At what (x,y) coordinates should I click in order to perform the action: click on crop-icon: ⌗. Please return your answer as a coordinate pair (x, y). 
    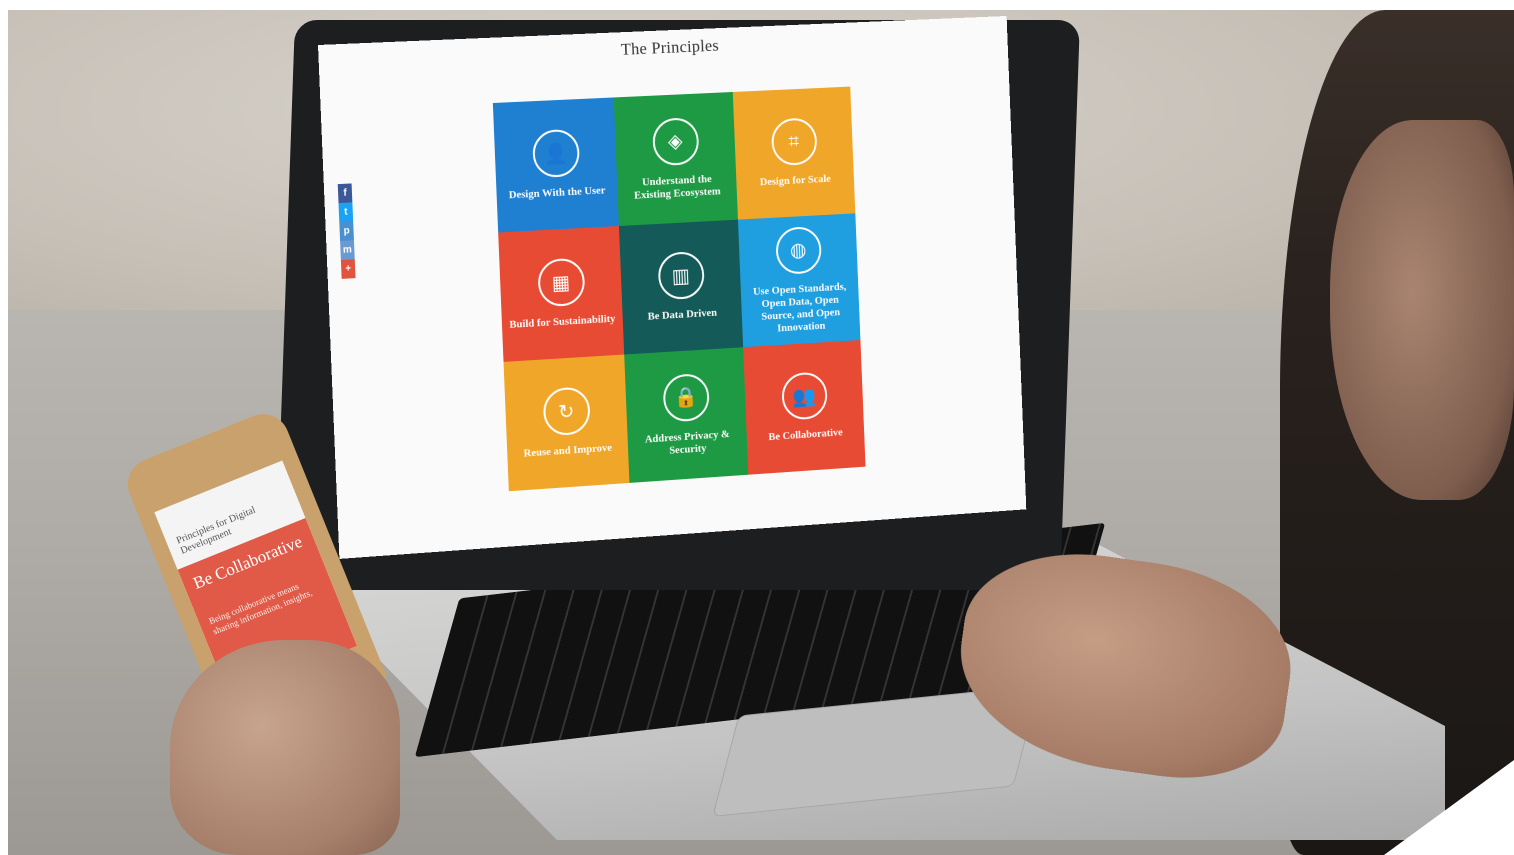
    Looking at the image, I should click on (794, 142).